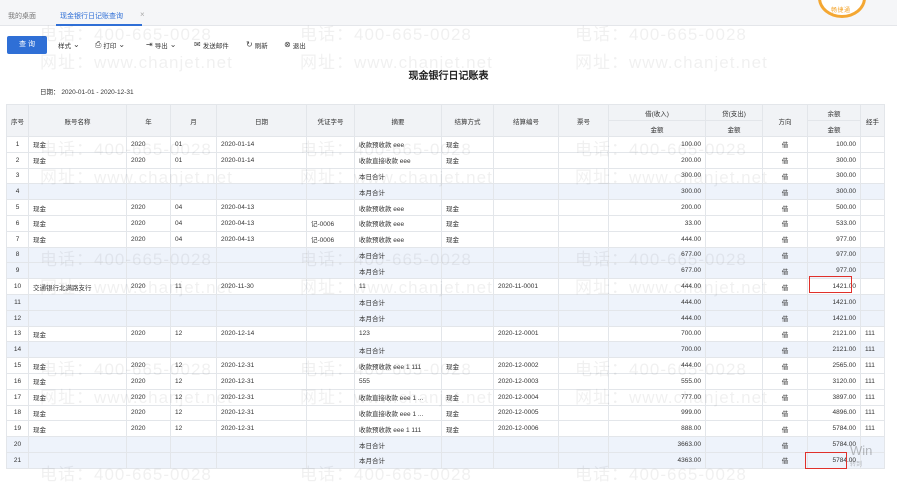 This screenshot has width=897, height=487. What do you see at coordinates (657, 112) in the screenshot?
I see `col-header-debit: 借(收入)` at bounding box center [657, 112].